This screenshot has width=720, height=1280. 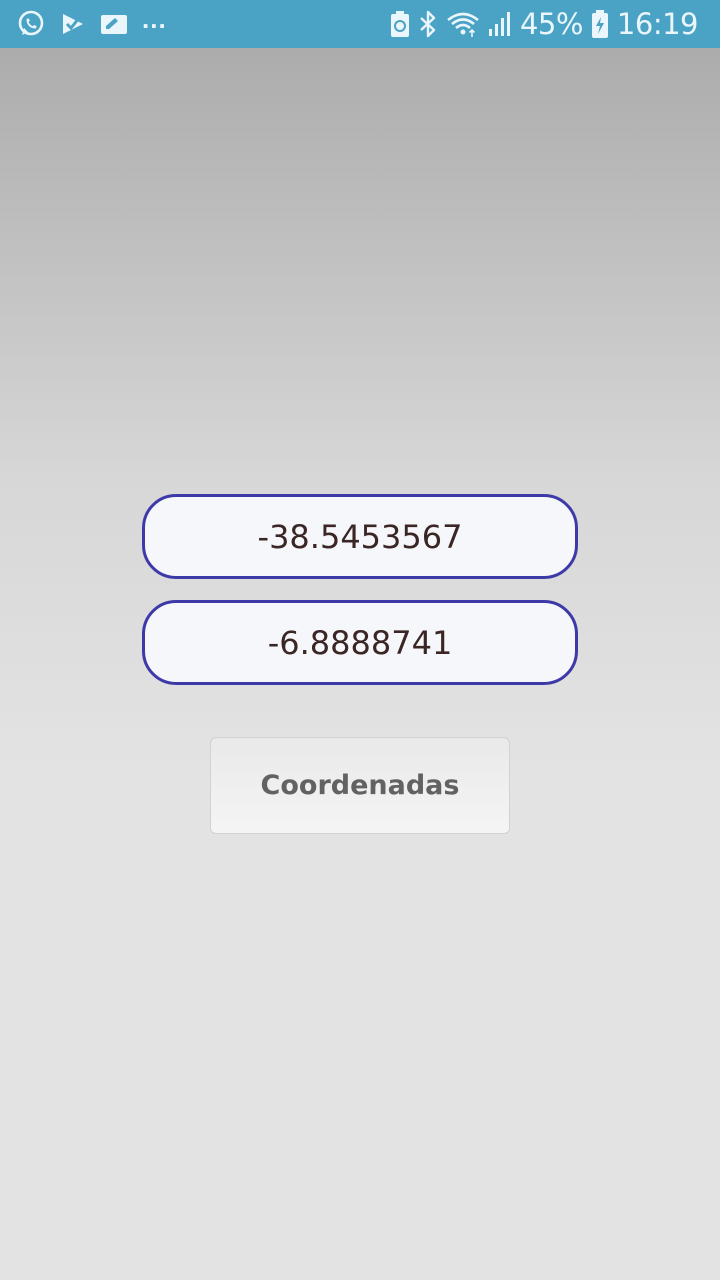 I want to click on latitude-input, so click(x=360, y=536).